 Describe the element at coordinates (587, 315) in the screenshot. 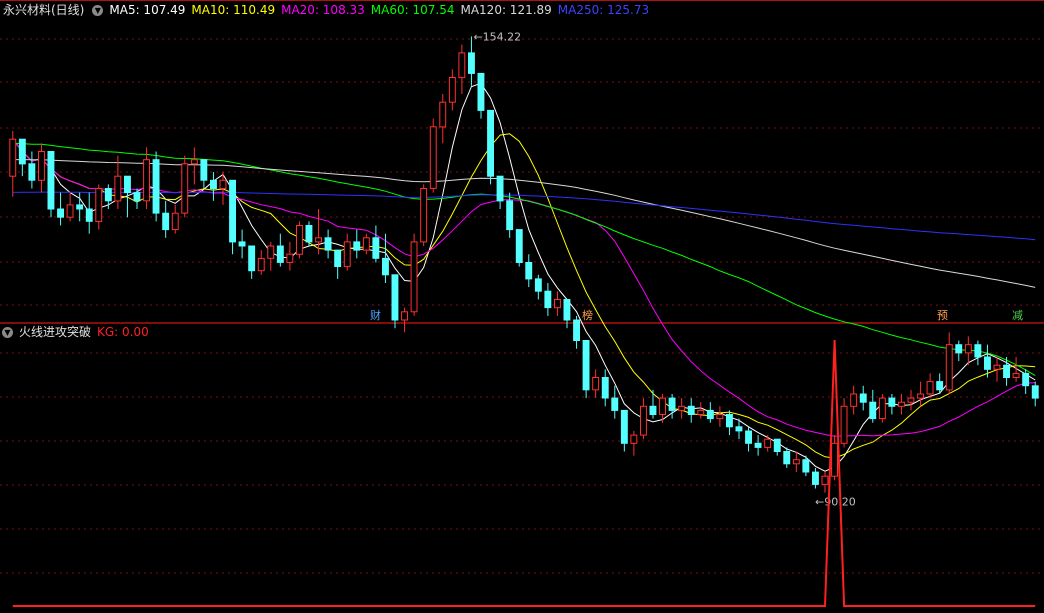

I see `event-marker-ranking: 榜` at that location.